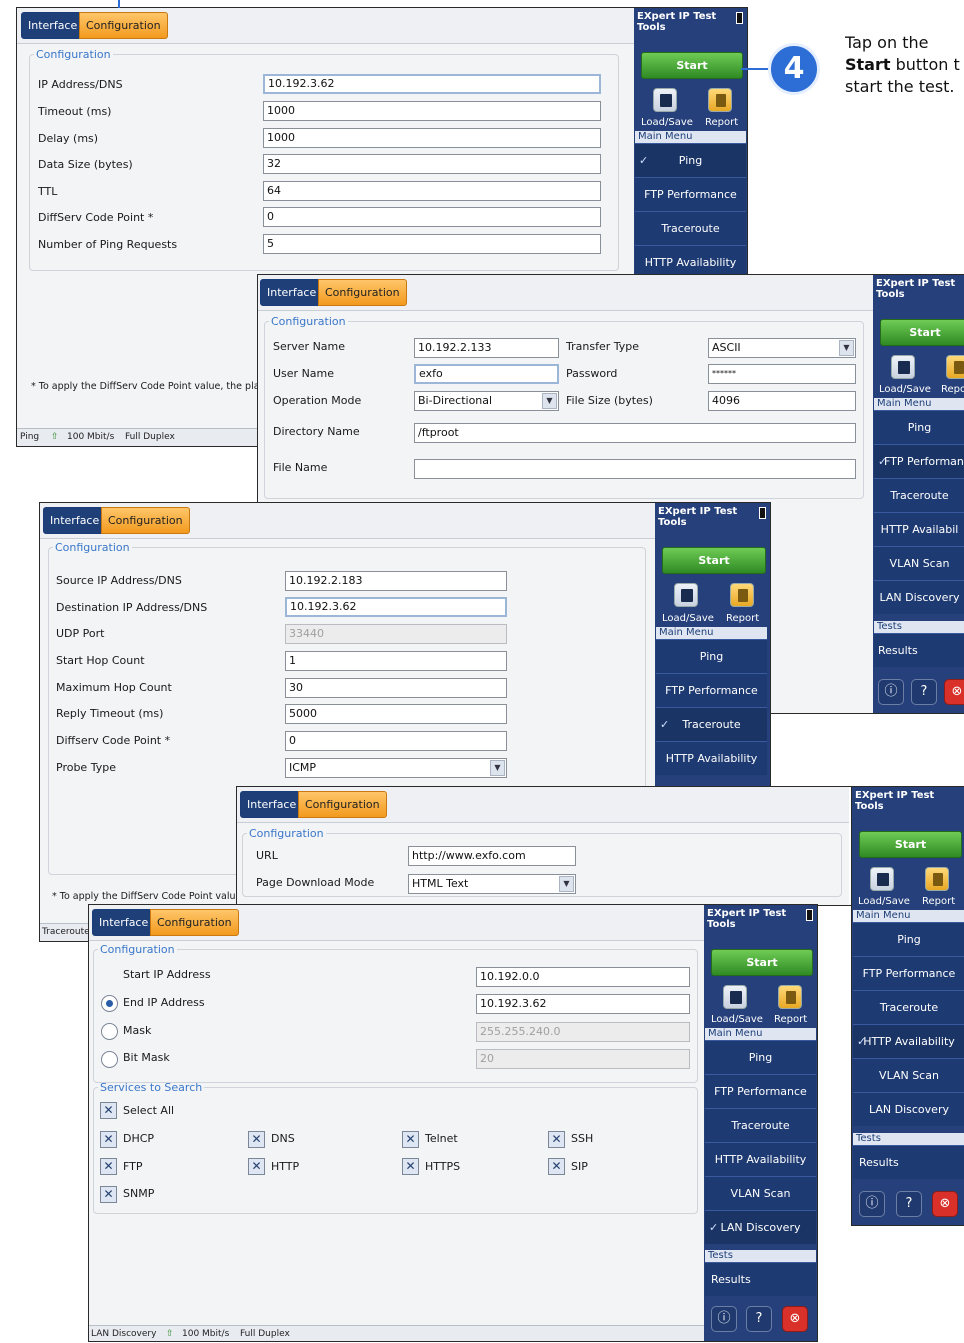 The image size is (964, 1343). What do you see at coordinates (690, 160) in the screenshot?
I see `menu-item-ping: ✓ Ping` at bounding box center [690, 160].